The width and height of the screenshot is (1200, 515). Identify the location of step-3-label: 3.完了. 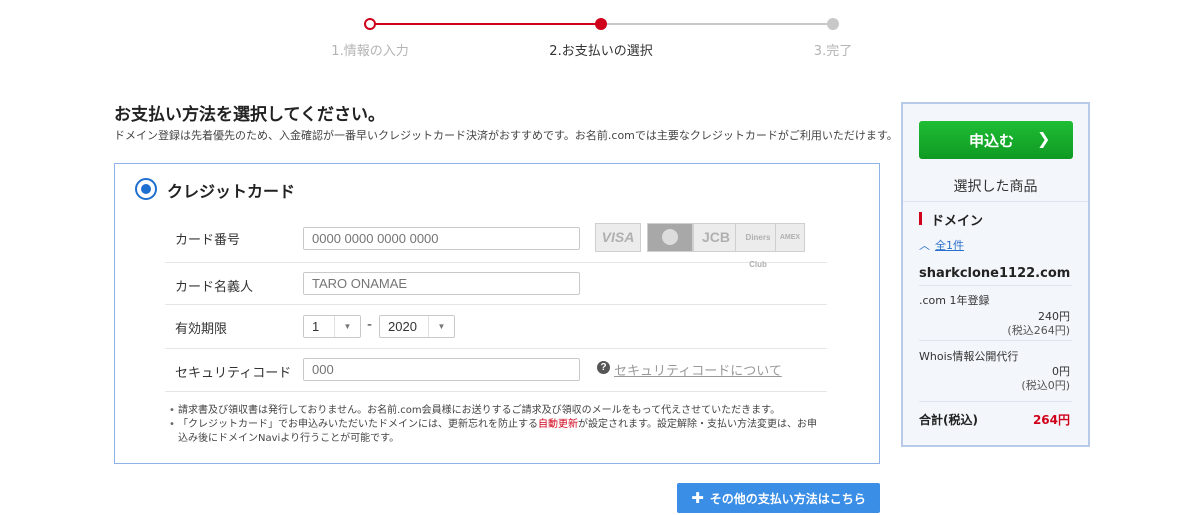
(833, 51).